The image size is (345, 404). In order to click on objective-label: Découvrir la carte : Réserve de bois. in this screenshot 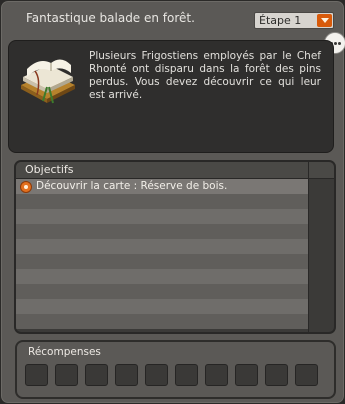, I will do `click(132, 186)`.